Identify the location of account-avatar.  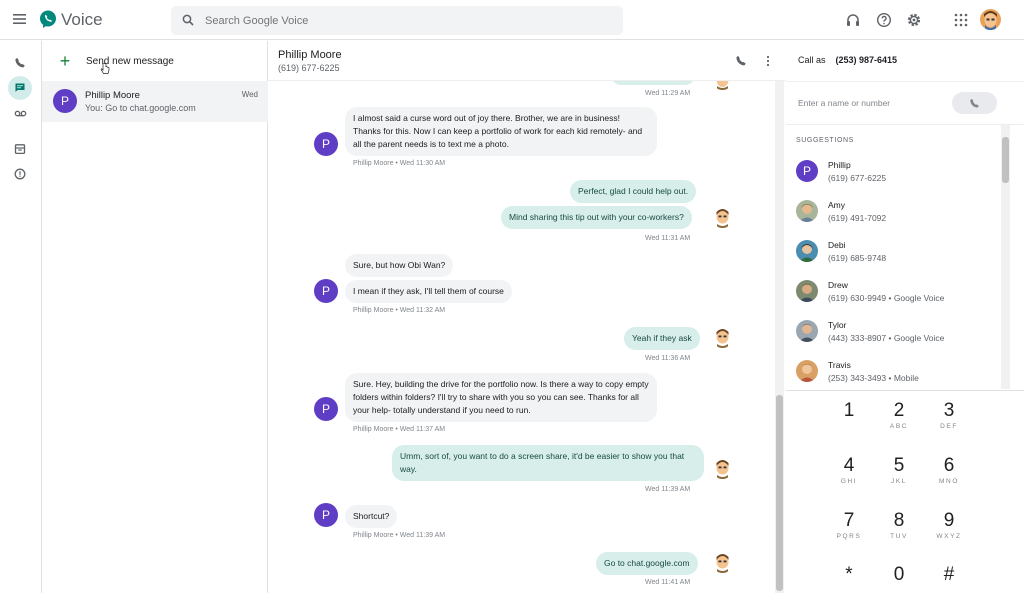
(990, 19).